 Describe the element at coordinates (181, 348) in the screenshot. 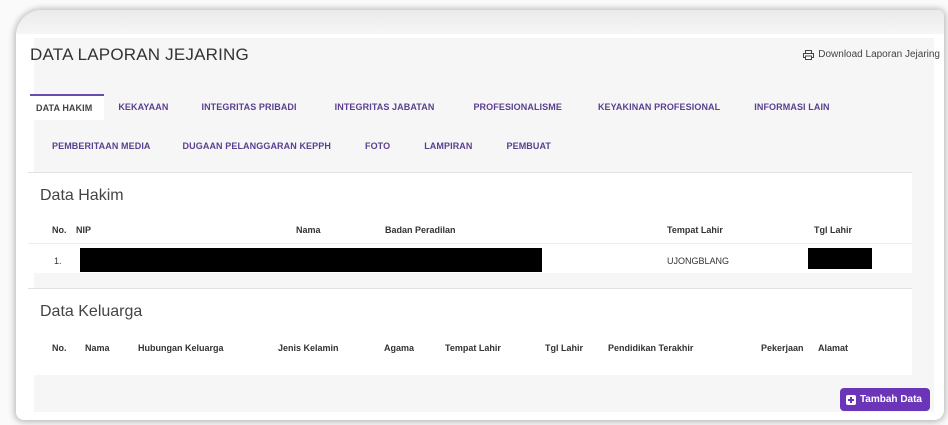

I see `col-hubungan-keluarga: Hubungan Keluarga` at that location.